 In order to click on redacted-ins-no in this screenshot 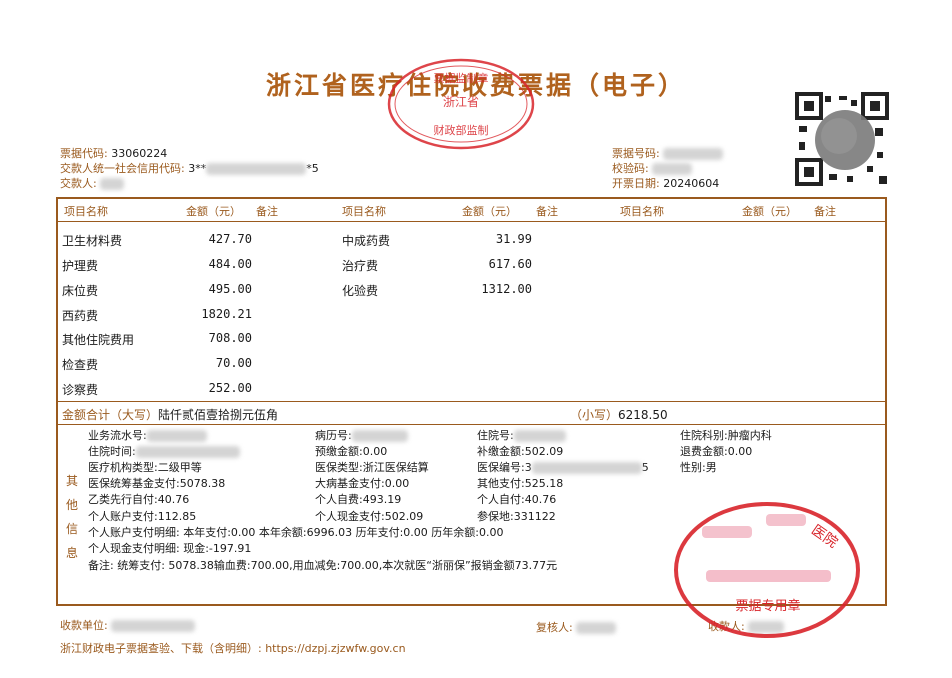, I will do `click(586, 468)`.